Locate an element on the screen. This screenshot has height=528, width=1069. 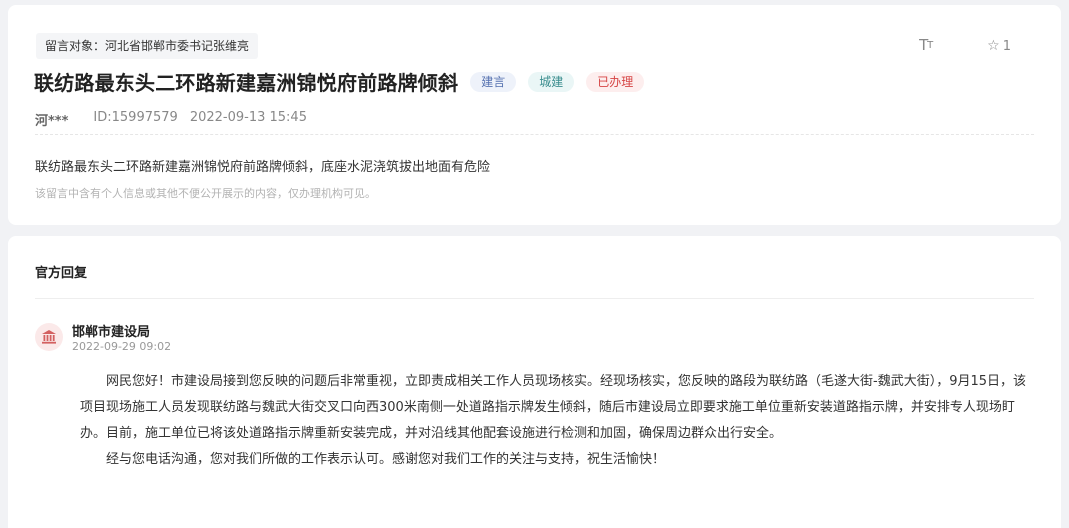
tag-urban-construction: 城建 is located at coordinates (551, 81).